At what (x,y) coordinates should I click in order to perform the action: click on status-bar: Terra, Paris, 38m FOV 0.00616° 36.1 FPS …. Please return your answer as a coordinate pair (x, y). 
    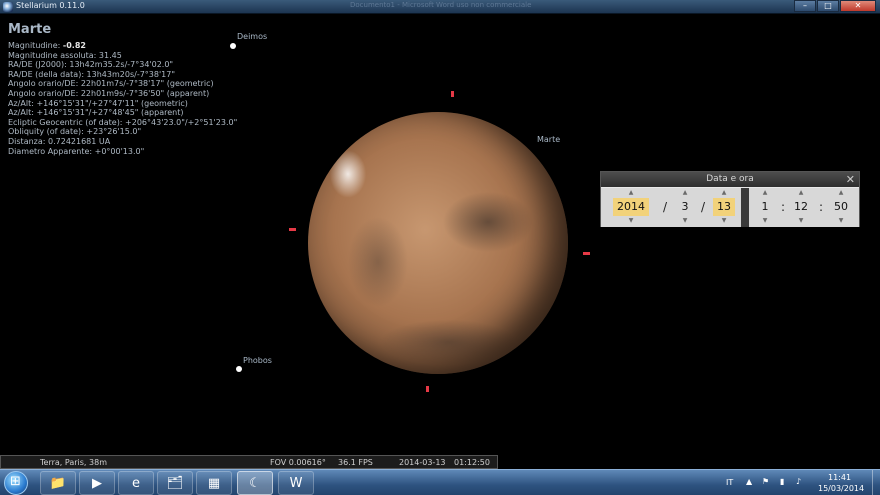
    Looking at the image, I should click on (249, 462).